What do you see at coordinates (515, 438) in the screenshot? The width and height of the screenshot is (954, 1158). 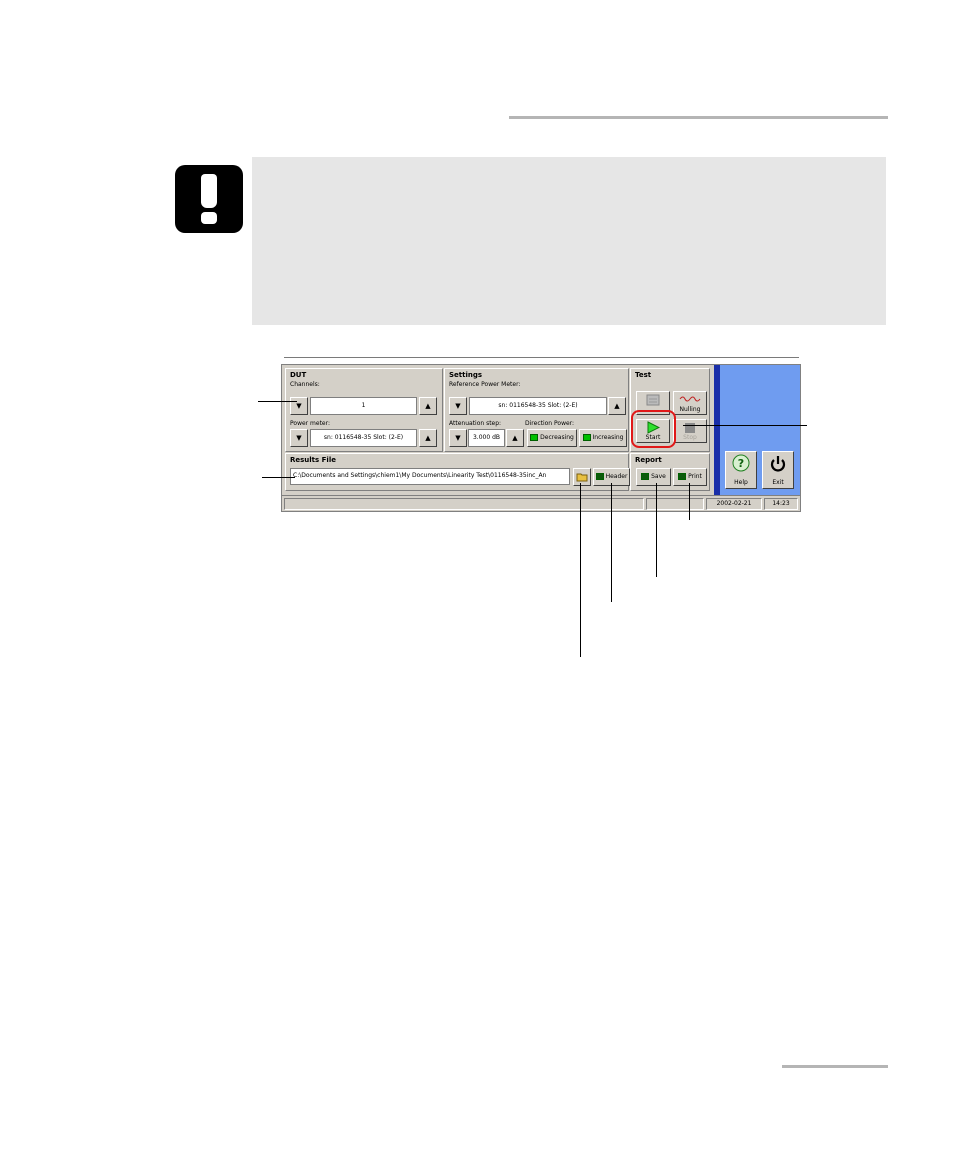 I see `attenuation-up-button: ▲` at bounding box center [515, 438].